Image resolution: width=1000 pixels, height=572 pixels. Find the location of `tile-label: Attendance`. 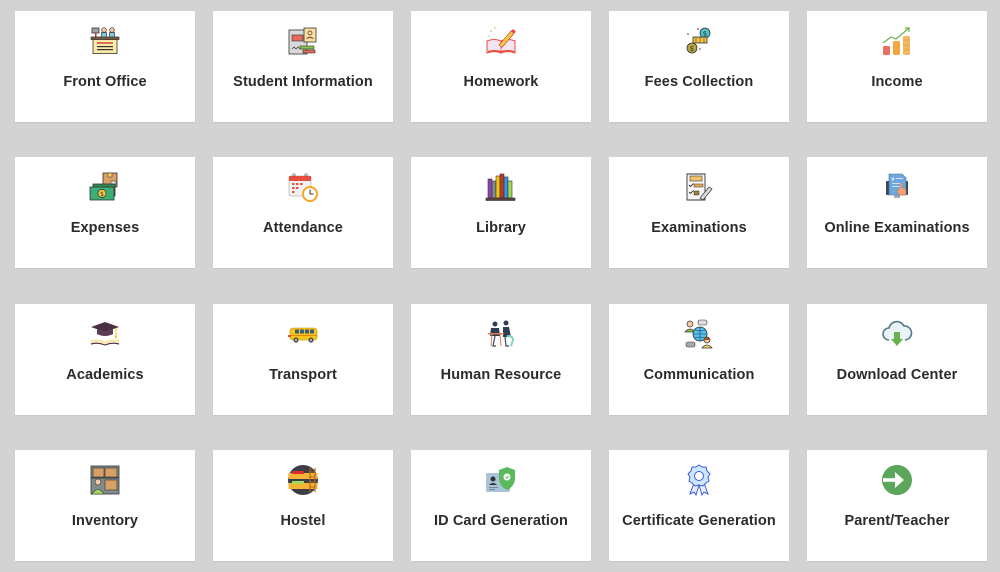

tile-label: Attendance is located at coordinates (303, 228).